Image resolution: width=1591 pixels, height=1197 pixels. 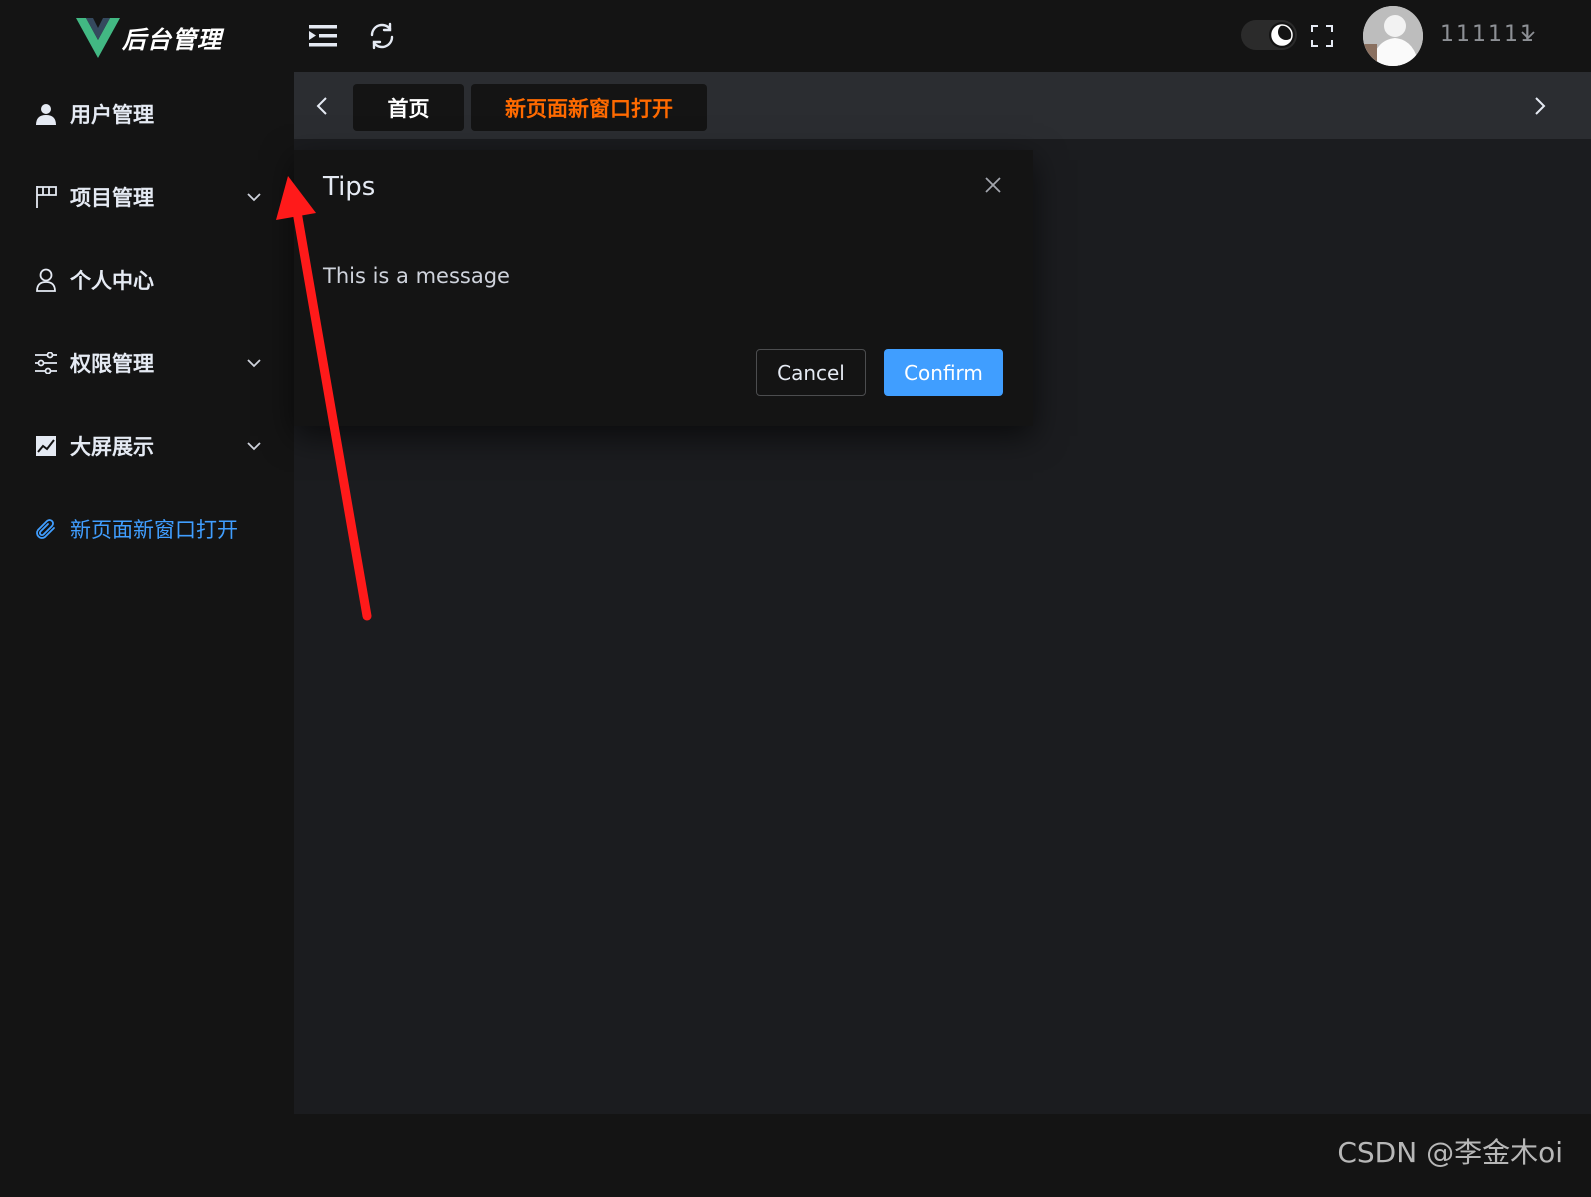 I want to click on confirm-button: Confirm, so click(x=943, y=372).